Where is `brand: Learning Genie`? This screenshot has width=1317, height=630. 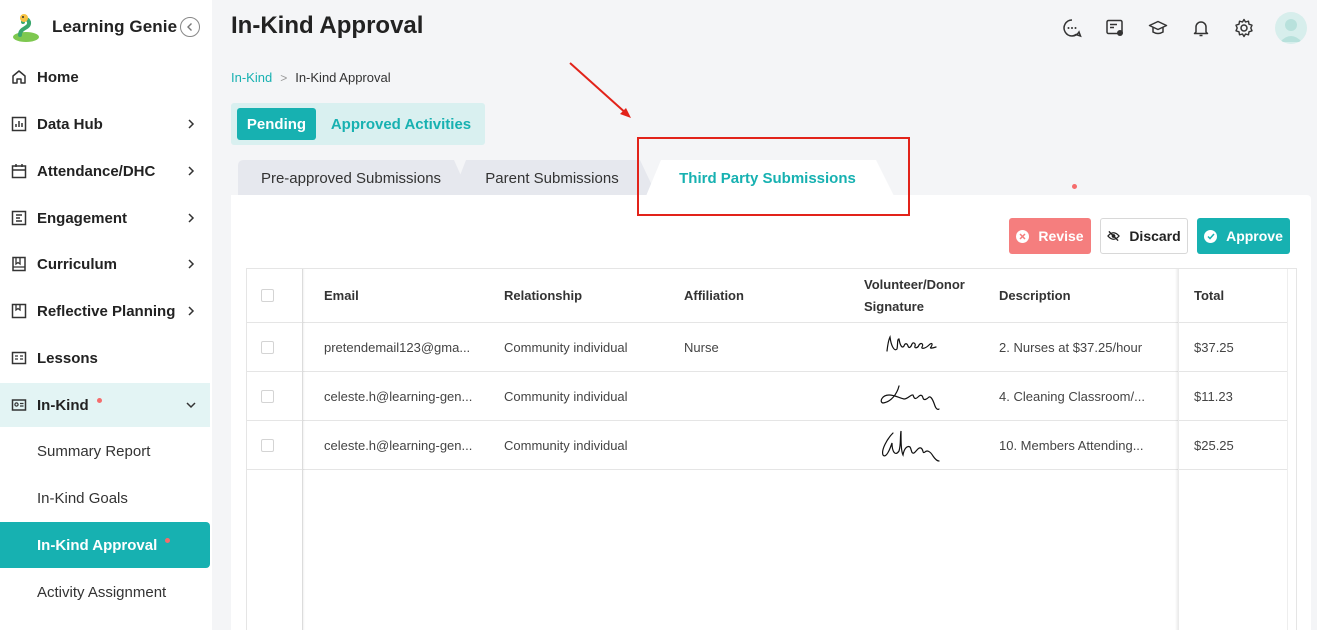 brand: Learning Genie is located at coordinates (93, 27).